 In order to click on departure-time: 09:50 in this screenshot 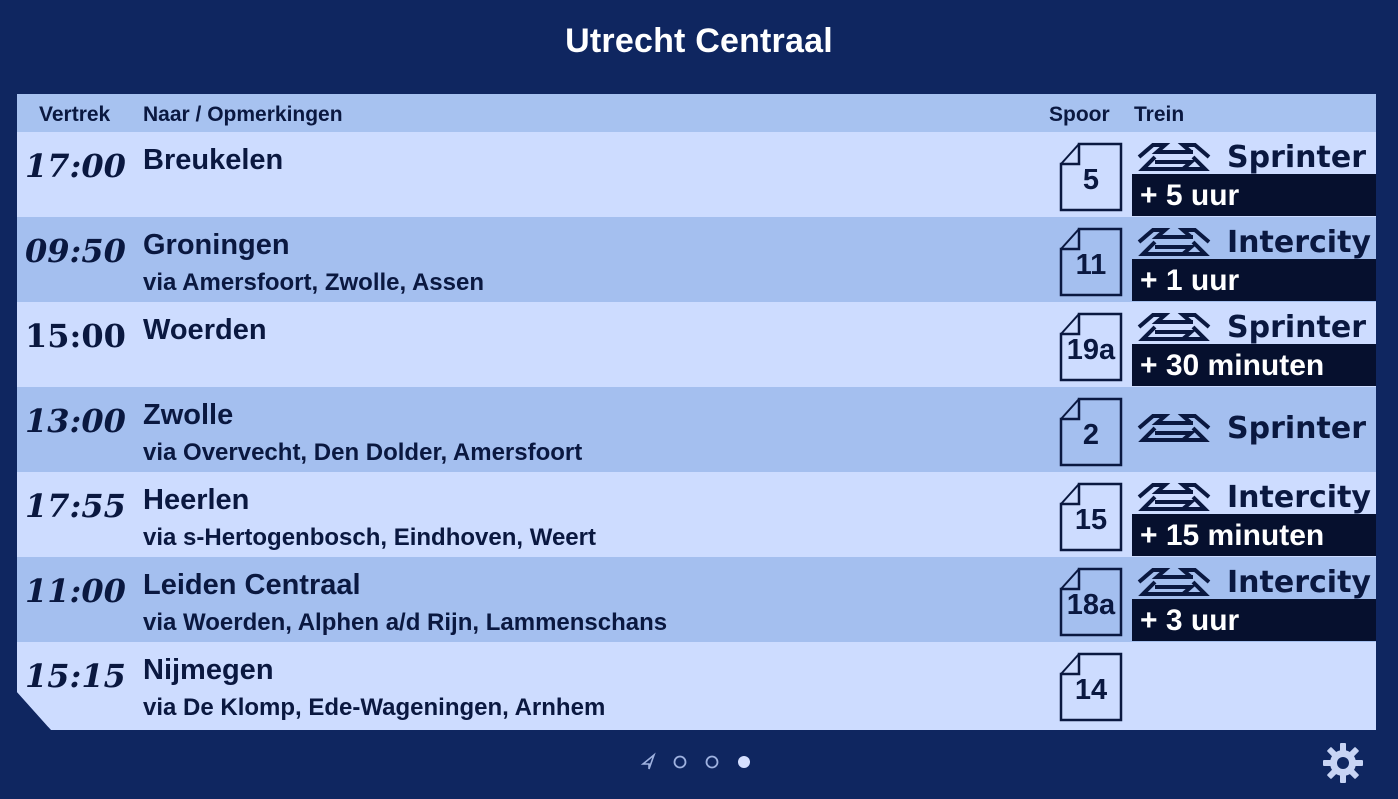, I will do `click(75, 251)`.